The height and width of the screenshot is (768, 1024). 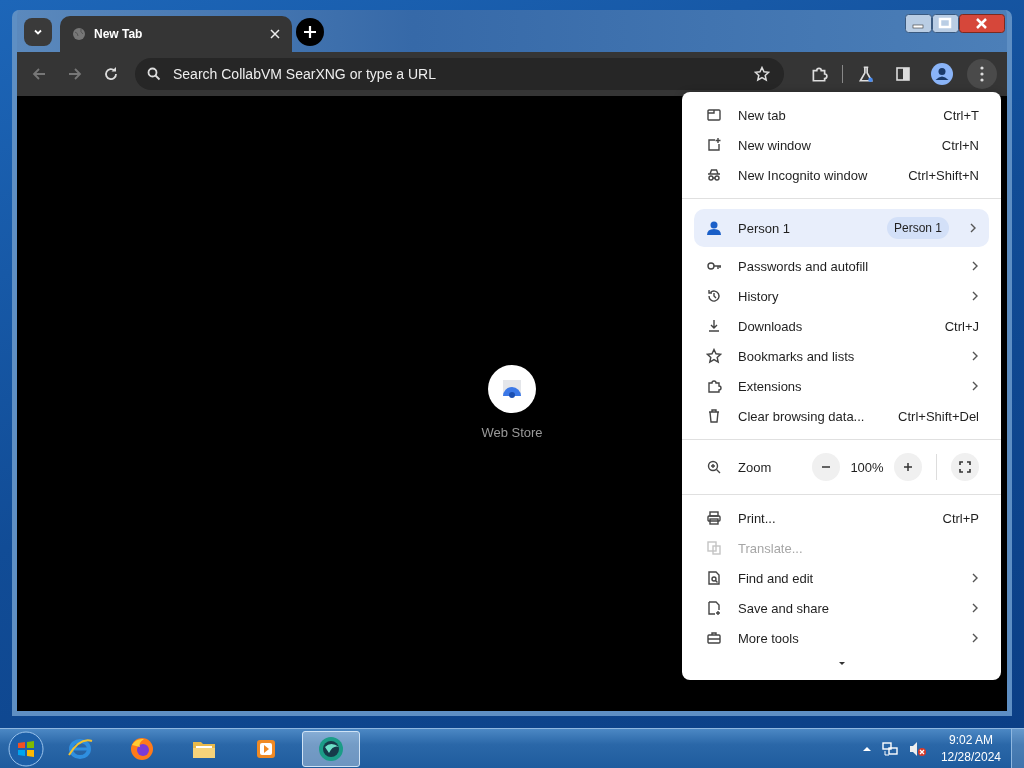 I want to click on network-icon, so click(x=889, y=748).